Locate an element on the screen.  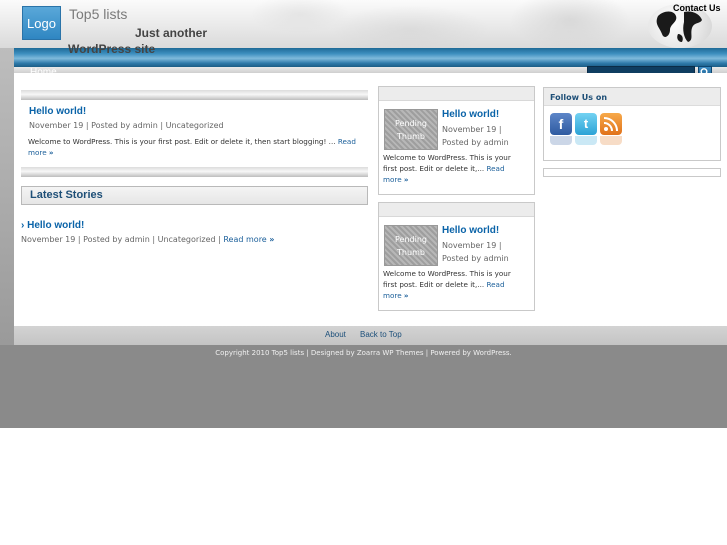
featured-post-title: Hello world! is located at coordinates (57, 111).